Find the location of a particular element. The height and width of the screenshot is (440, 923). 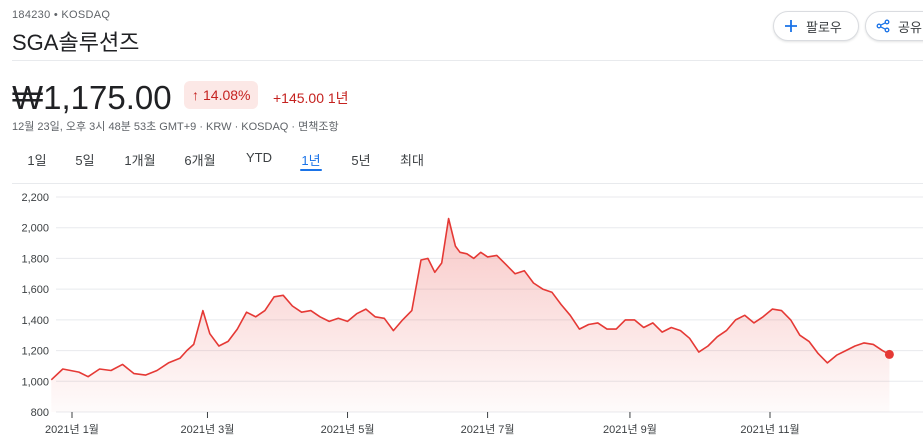

tab-5d: 5일 is located at coordinates (84, 159).